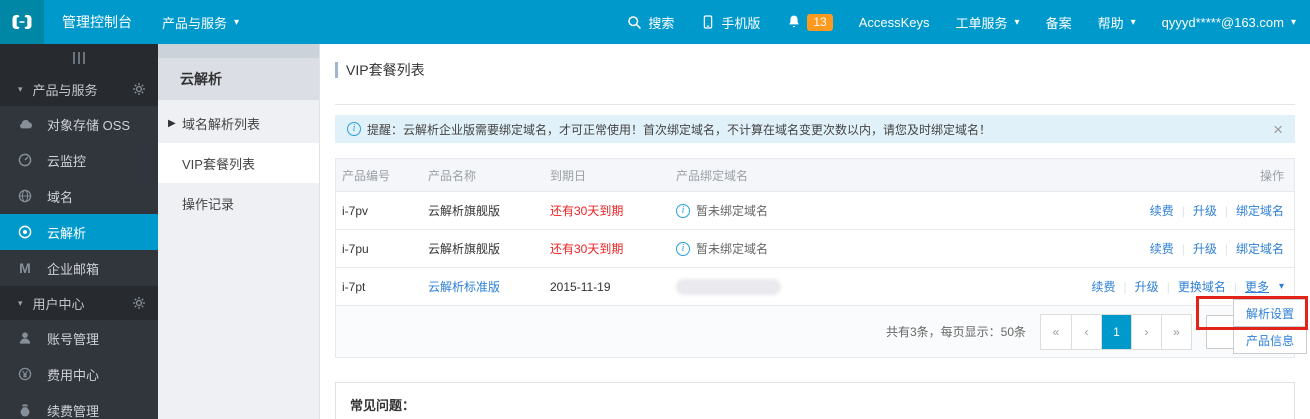  What do you see at coordinates (73, 411) in the screenshot?
I see `sidebar-item-label: 续费管理` at bounding box center [73, 411].